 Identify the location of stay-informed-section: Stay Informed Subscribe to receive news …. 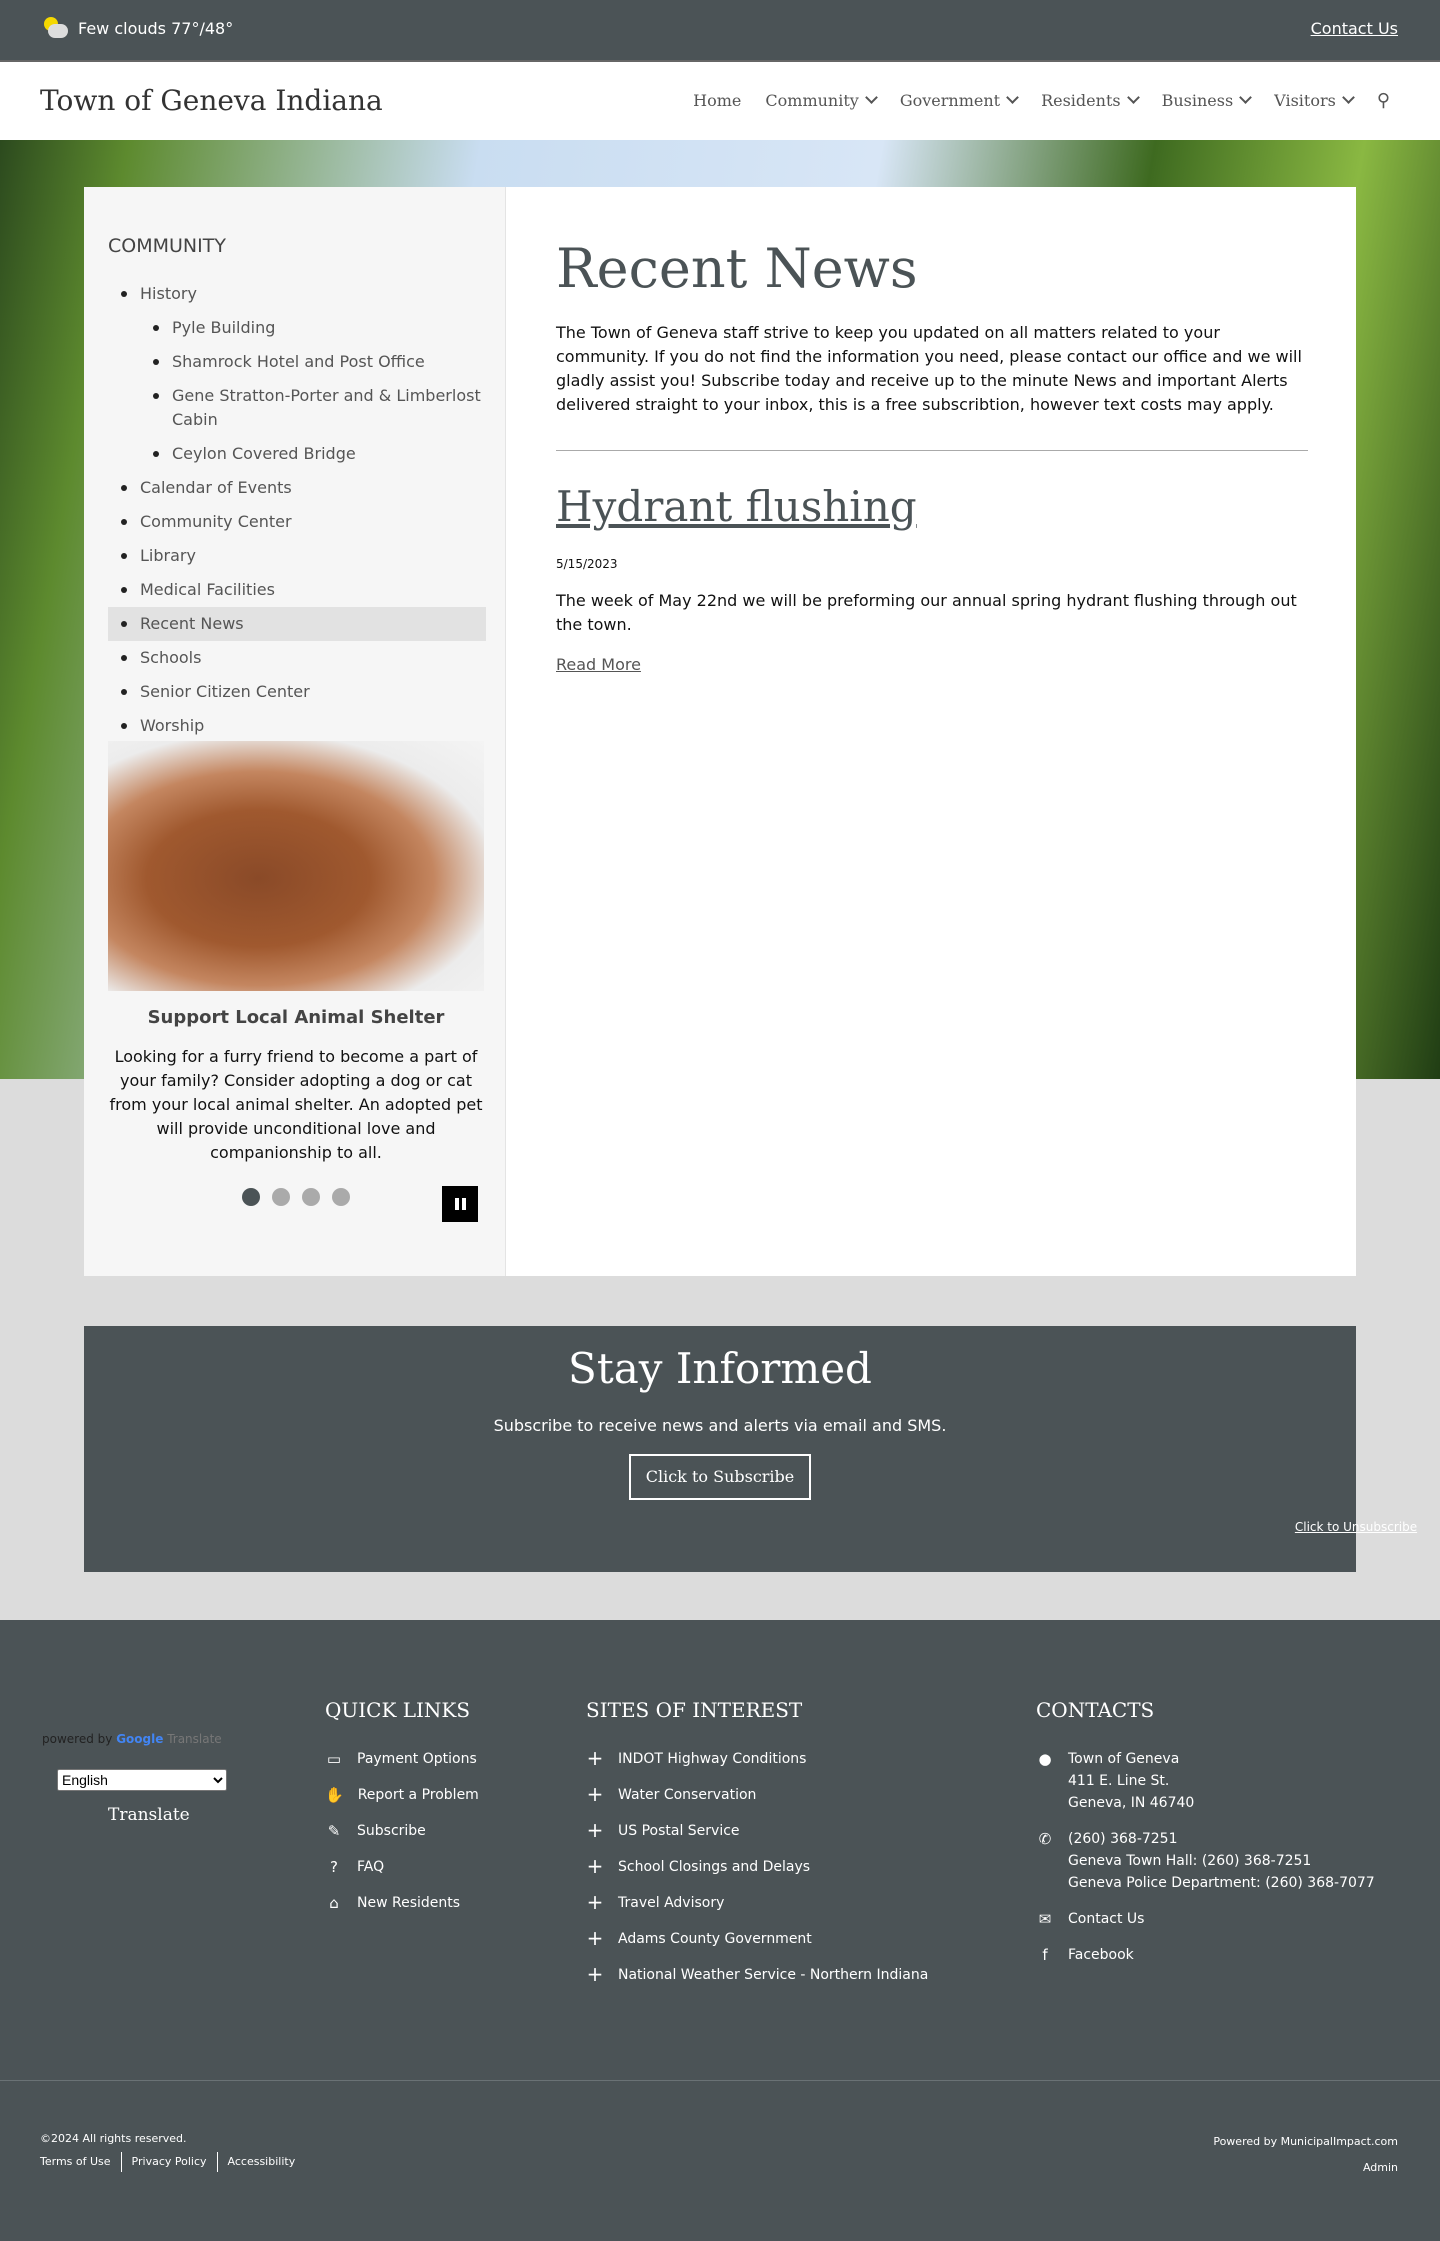
(750, 1449).